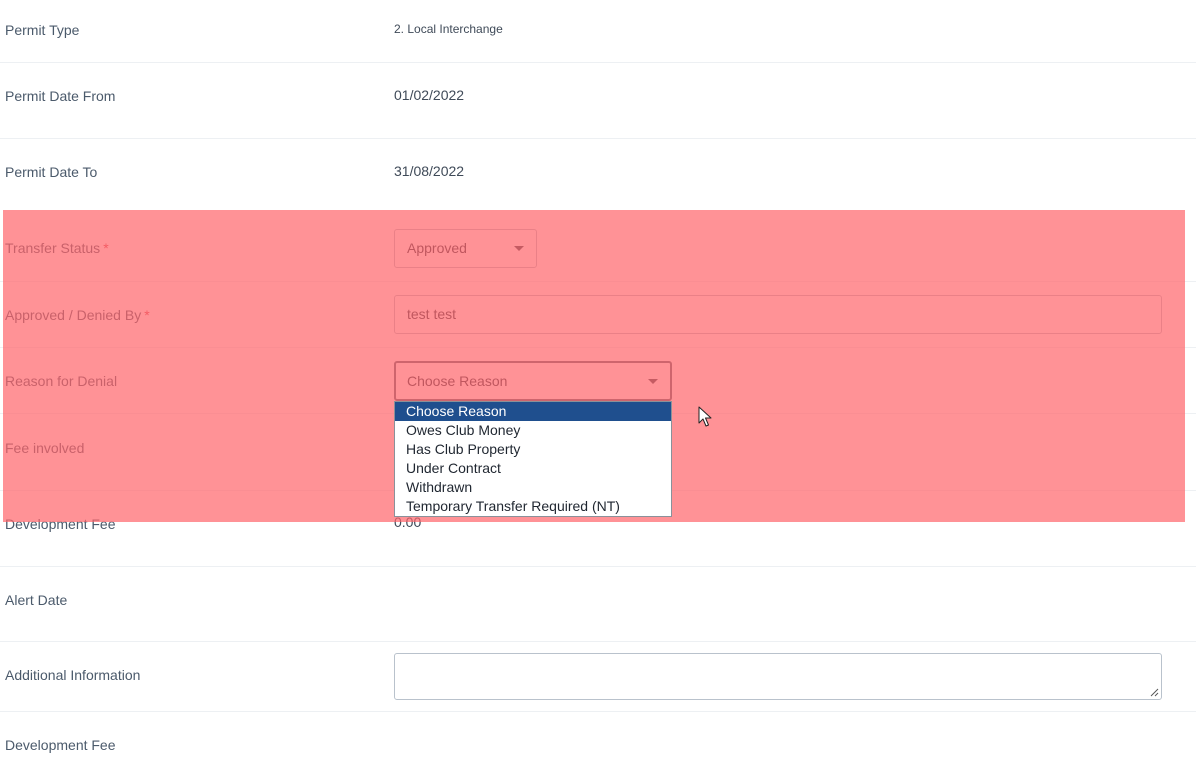  I want to click on alert-date-label: Alert Date, so click(36, 600).